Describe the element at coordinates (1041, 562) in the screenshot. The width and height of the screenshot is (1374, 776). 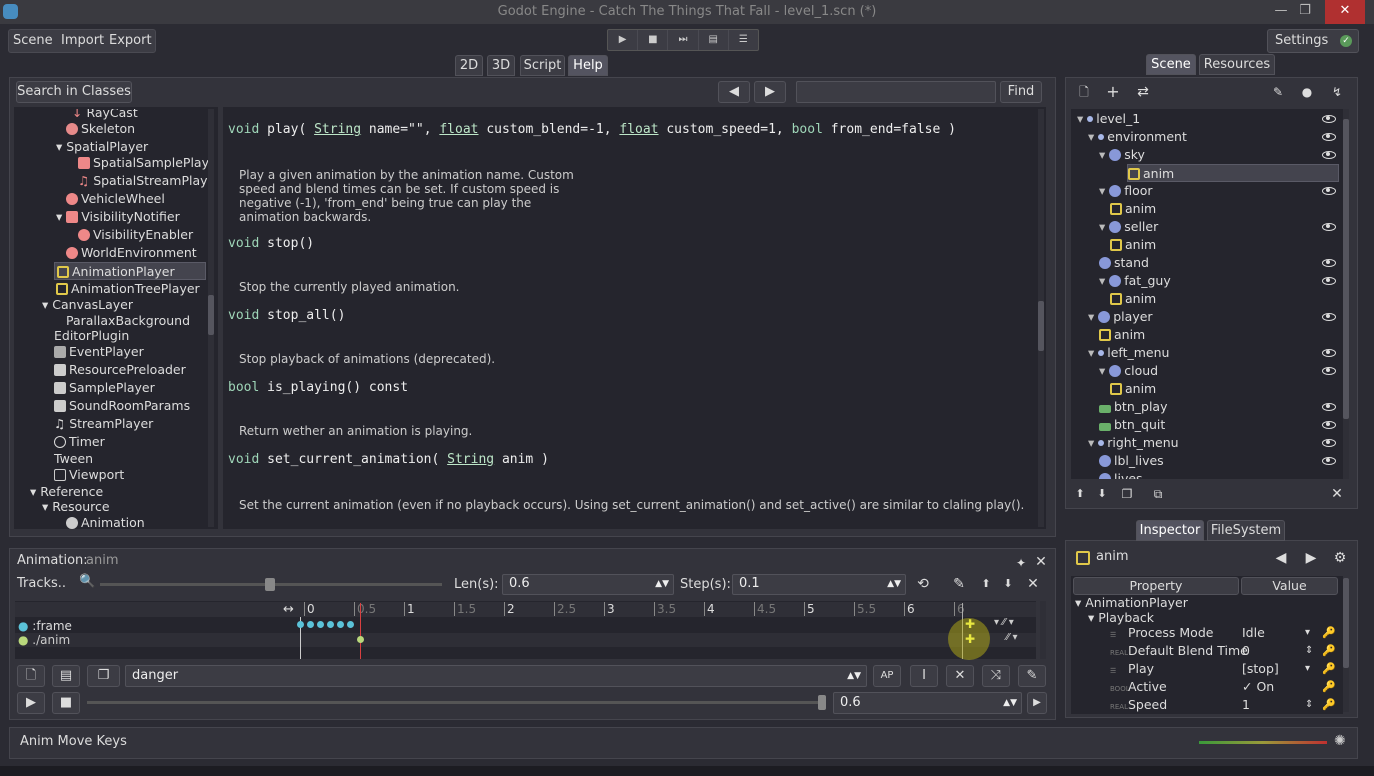
I see `close-panel-icon: ✕` at that location.